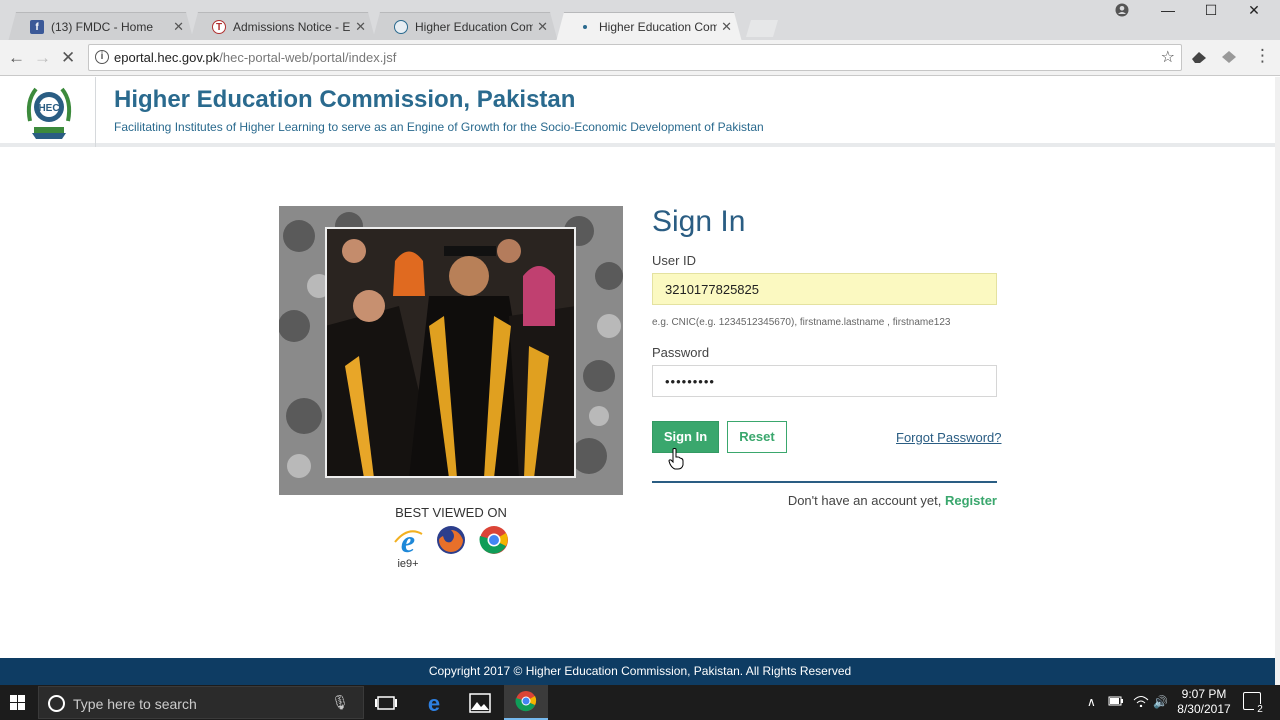  Describe the element at coordinates (1260, 709) in the screenshot. I see `notification-count: 2` at that location.